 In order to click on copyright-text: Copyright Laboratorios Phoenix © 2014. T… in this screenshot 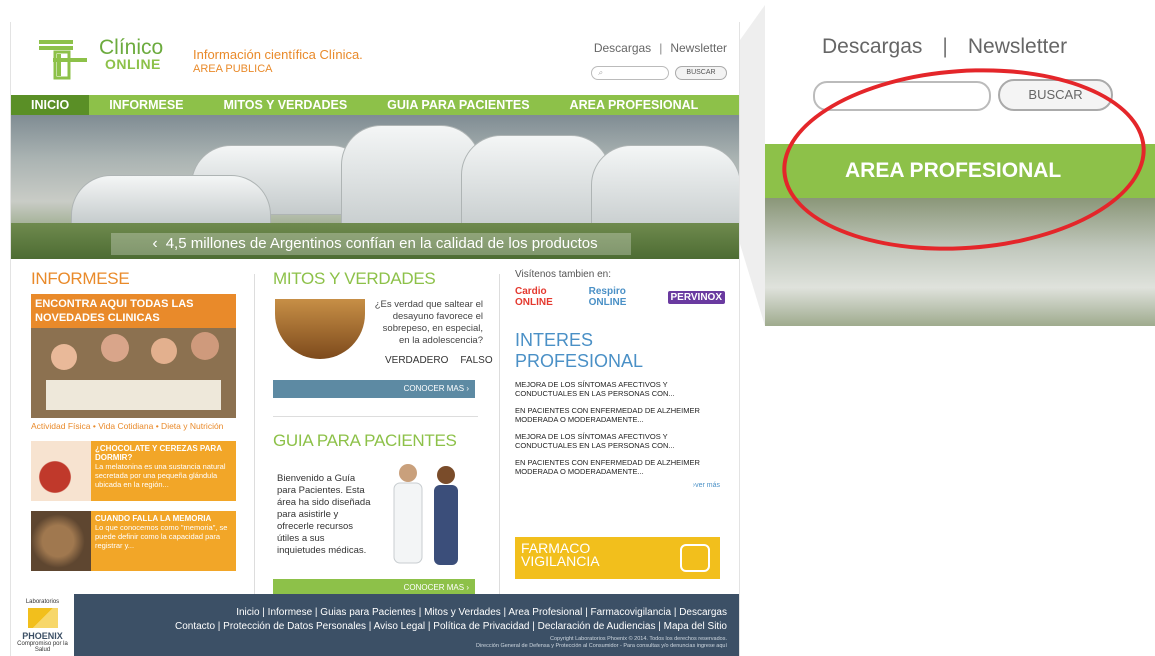, I will do `click(638, 639)`.